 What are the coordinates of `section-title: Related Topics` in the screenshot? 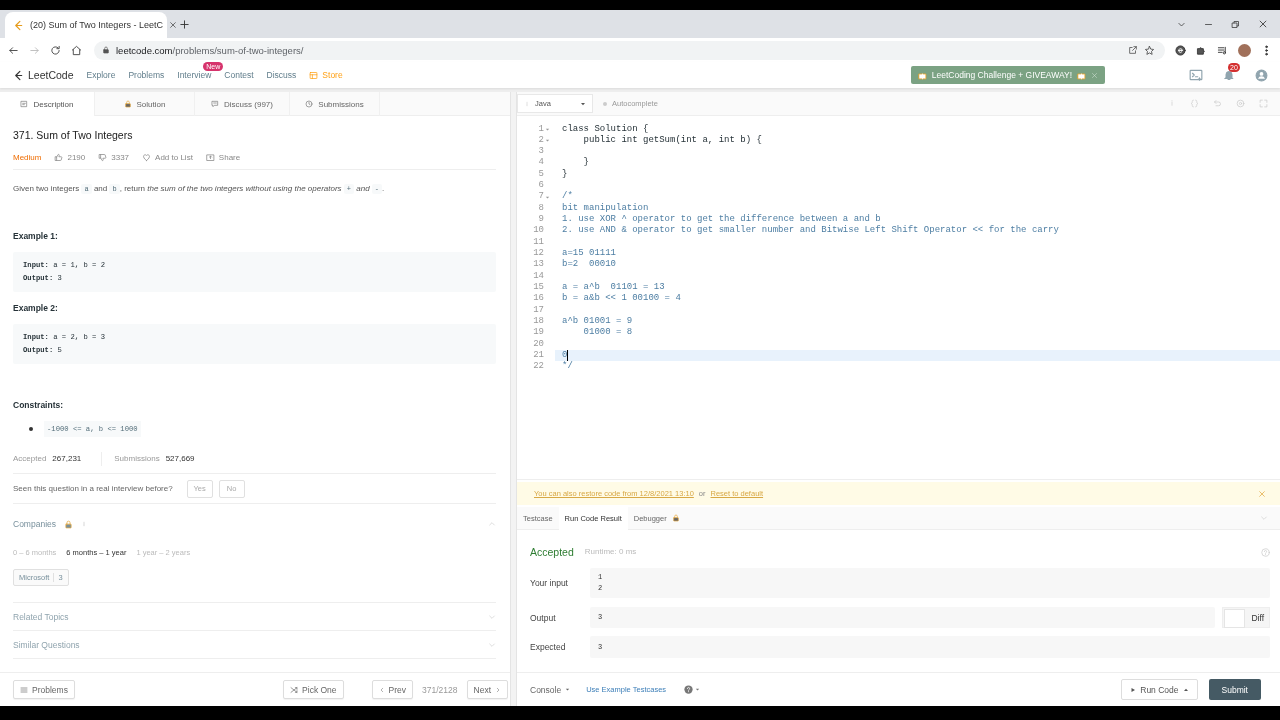 It's located at (41, 616).